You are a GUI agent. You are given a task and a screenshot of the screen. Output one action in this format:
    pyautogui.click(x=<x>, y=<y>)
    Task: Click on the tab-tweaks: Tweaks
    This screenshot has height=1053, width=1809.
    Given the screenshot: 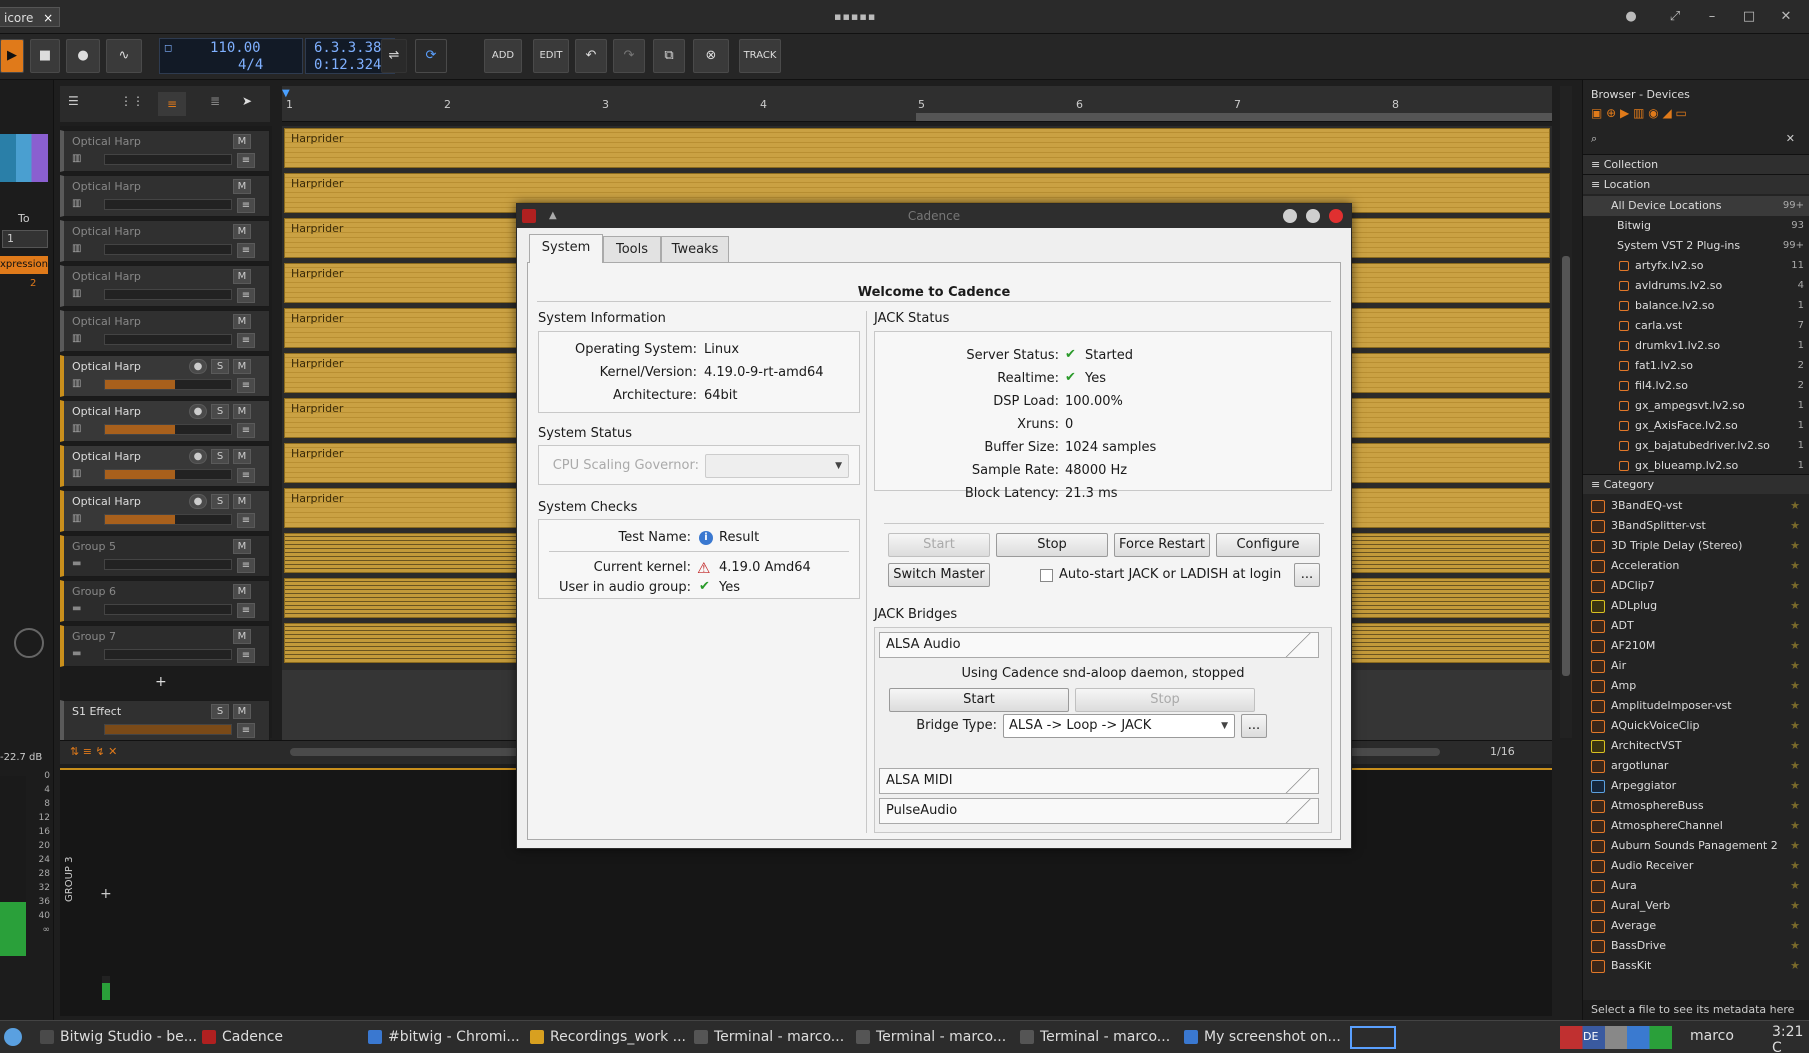 What is the action you would take?
    pyautogui.click(x=695, y=249)
    